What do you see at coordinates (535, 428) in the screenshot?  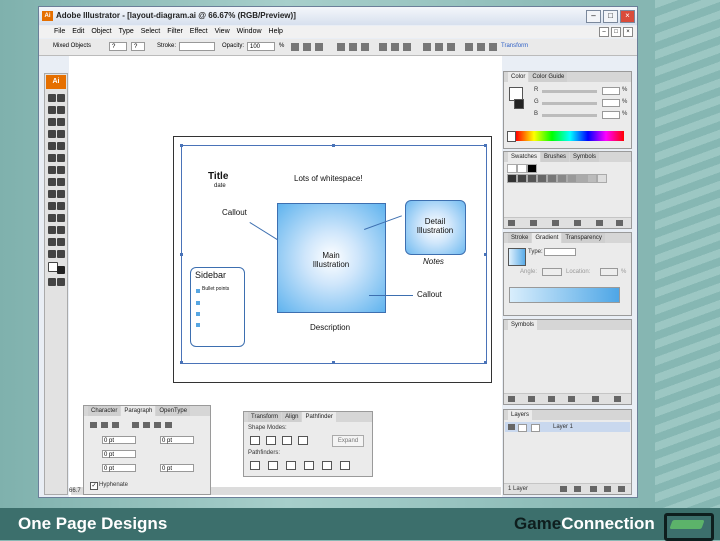 I see `expand-layer-icon` at bounding box center [535, 428].